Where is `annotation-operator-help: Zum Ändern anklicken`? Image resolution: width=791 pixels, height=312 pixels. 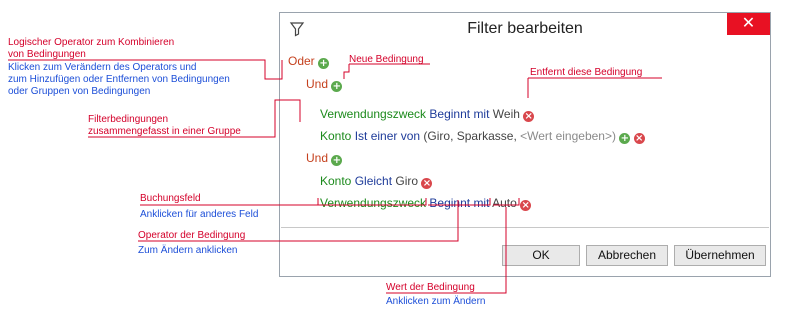 annotation-operator-help: Zum Ändern anklicken is located at coordinates (188, 250).